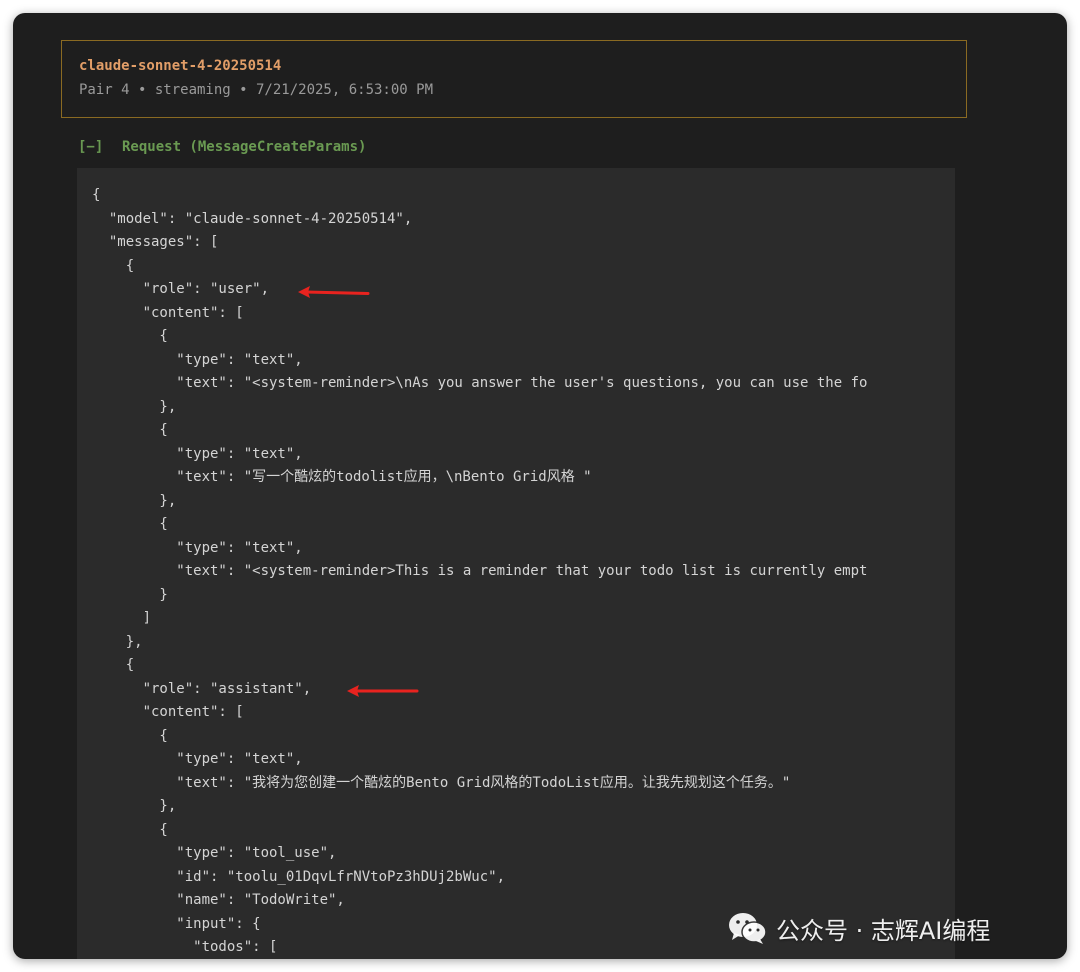 The width and height of the screenshot is (1080, 972). Describe the element at coordinates (130, 594) in the screenshot. I see `code-line: }` at that location.